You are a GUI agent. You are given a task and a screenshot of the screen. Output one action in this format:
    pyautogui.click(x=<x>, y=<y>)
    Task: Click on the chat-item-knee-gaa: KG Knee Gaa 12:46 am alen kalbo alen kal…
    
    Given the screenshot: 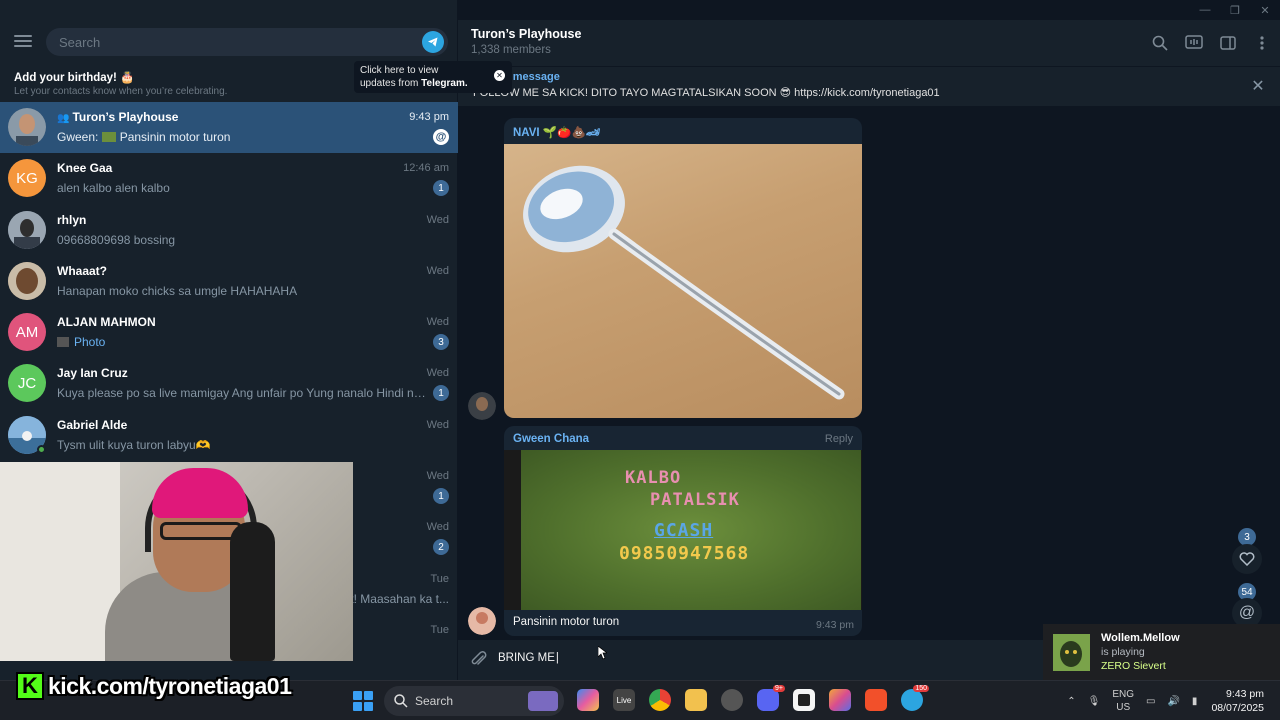 What is the action you would take?
    pyautogui.click(x=229, y=178)
    